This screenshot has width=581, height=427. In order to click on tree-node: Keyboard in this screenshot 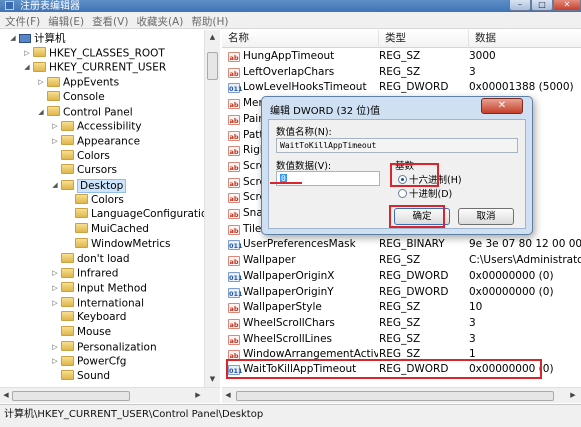, I will do `click(88, 317)`.